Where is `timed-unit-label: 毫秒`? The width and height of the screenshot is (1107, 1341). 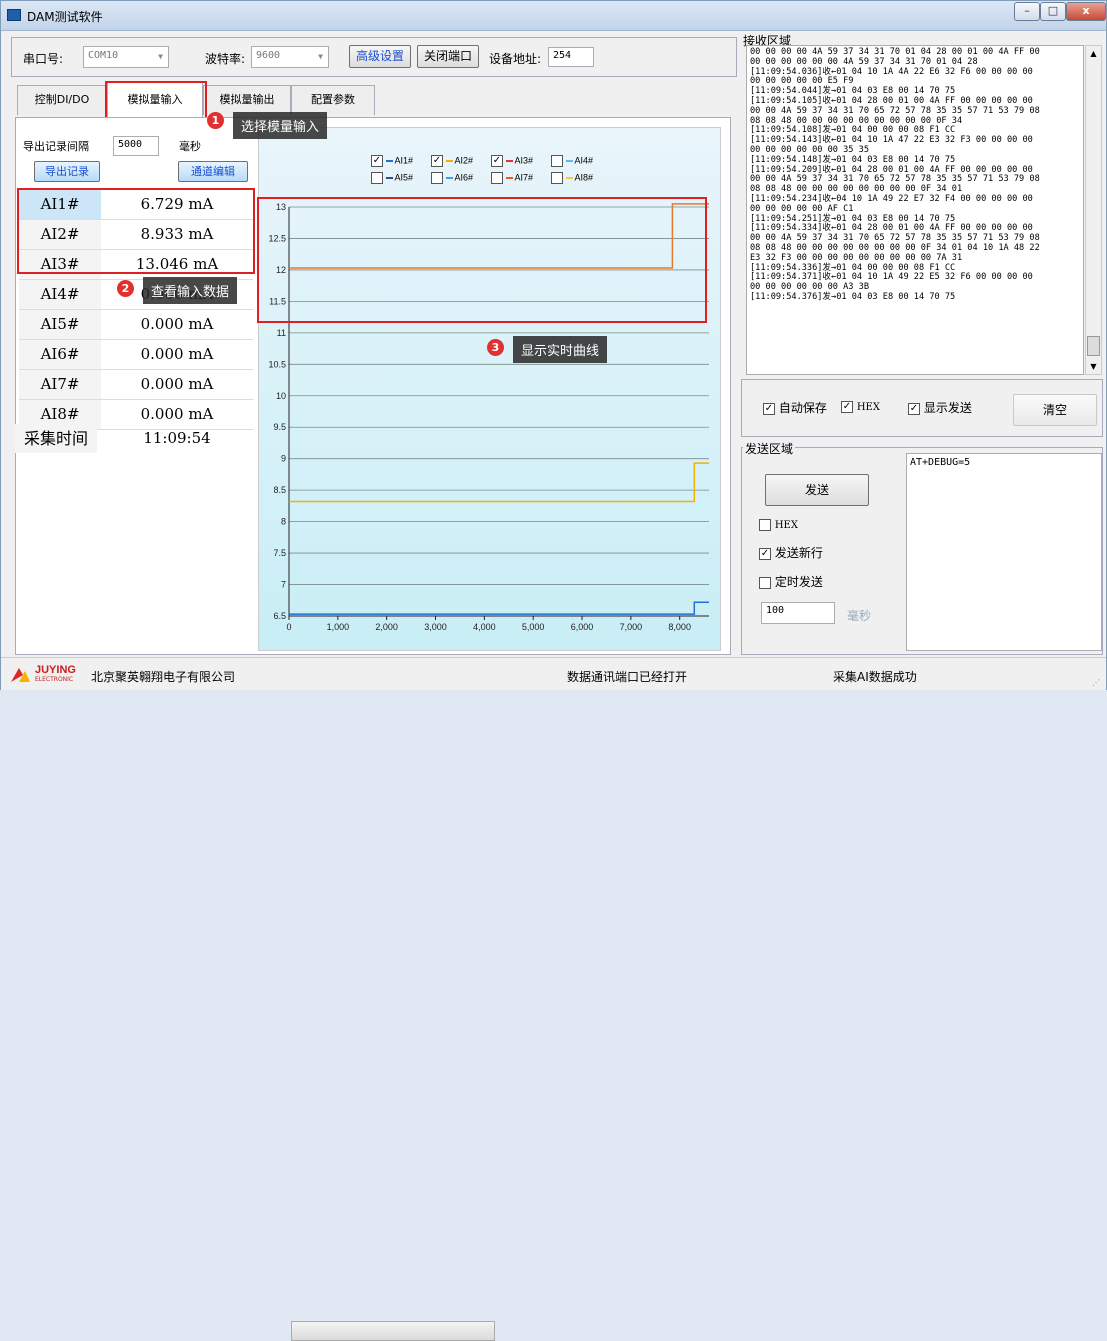 timed-unit-label: 毫秒 is located at coordinates (859, 616).